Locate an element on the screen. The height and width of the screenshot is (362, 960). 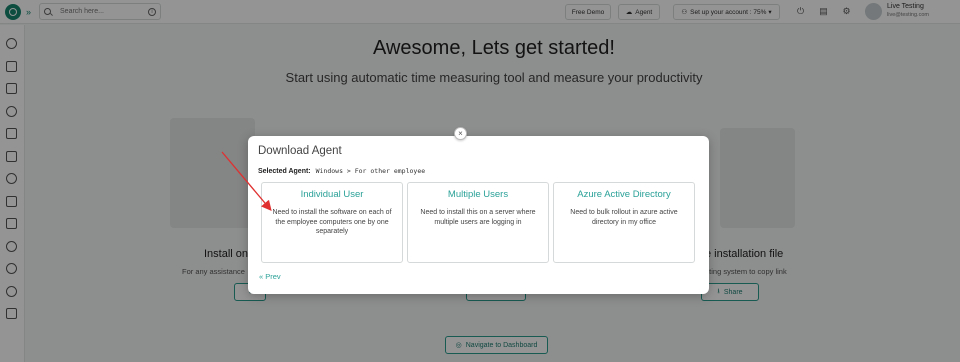
modal-title: Download Agent is located at coordinates (300, 151).